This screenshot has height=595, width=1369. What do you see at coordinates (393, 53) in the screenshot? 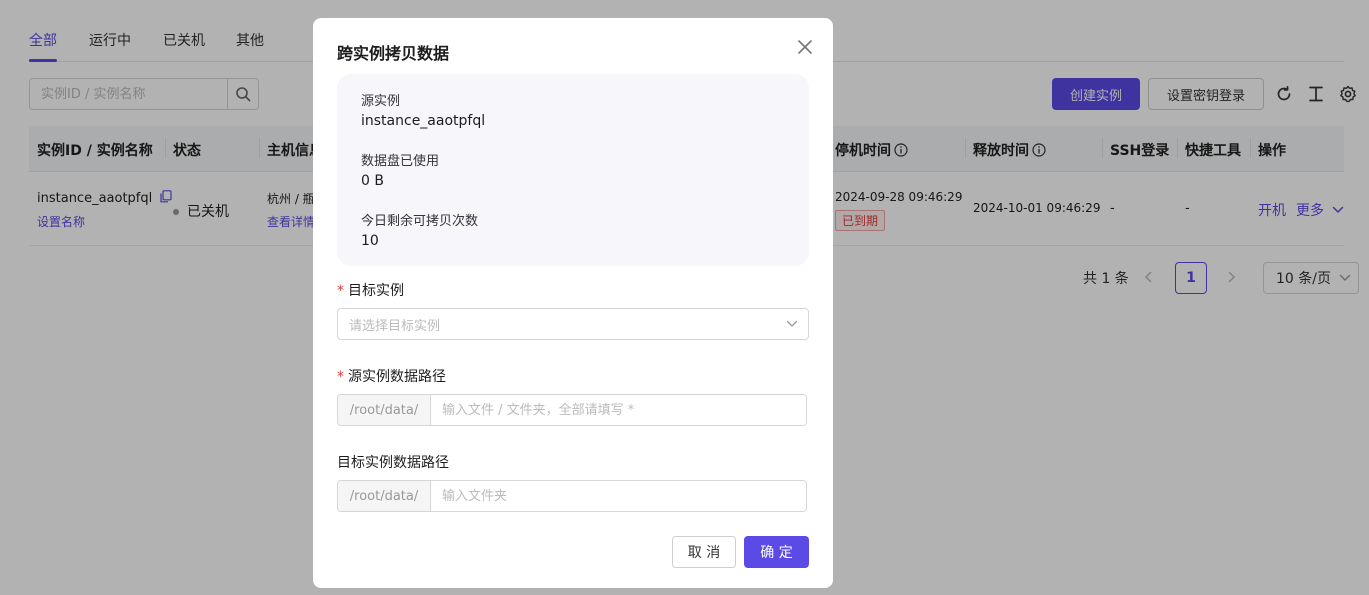
I see `modal-title: 跨实例拷贝数据` at bounding box center [393, 53].